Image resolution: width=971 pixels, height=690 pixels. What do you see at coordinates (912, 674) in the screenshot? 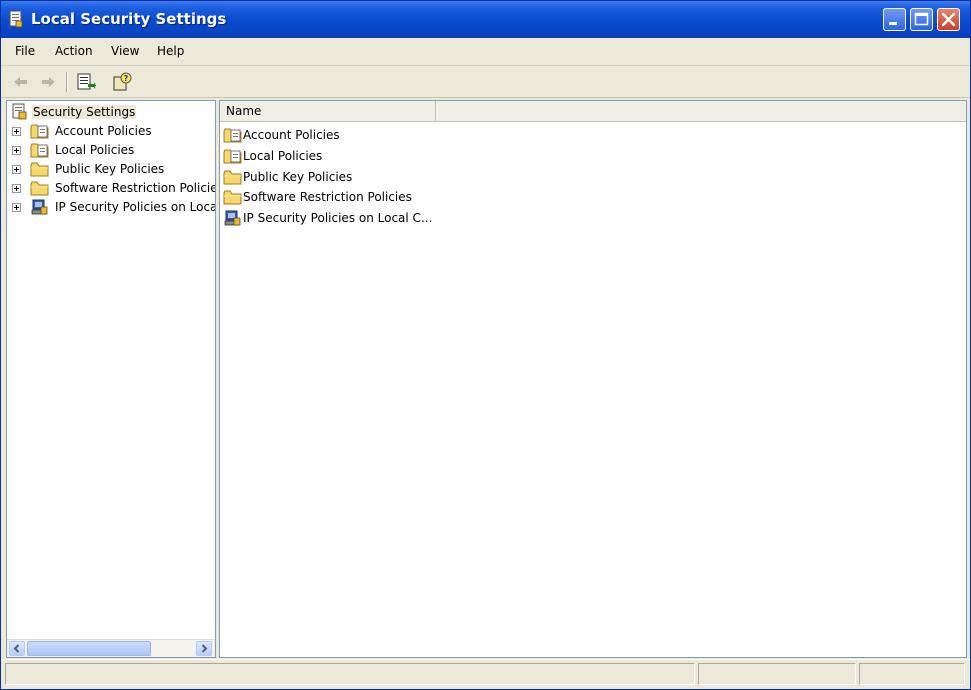
I see `status-panel-tertiary` at bounding box center [912, 674].